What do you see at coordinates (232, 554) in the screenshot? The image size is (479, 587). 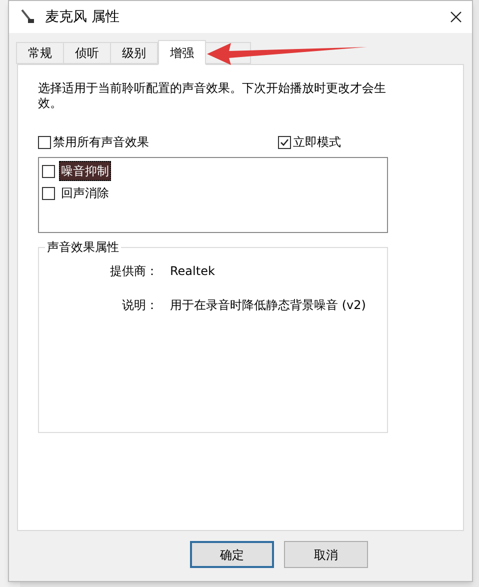 I see `dialog-button: 确定` at bounding box center [232, 554].